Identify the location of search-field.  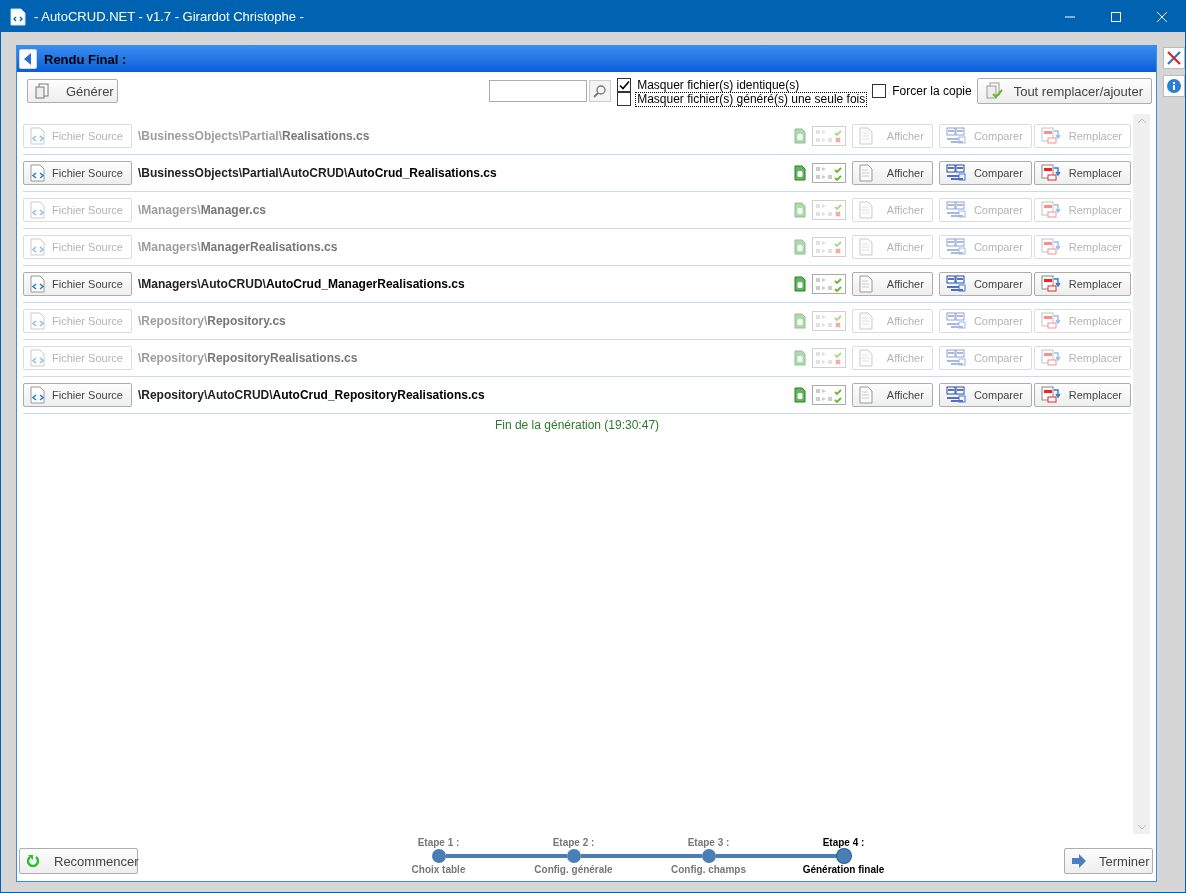
(538, 91).